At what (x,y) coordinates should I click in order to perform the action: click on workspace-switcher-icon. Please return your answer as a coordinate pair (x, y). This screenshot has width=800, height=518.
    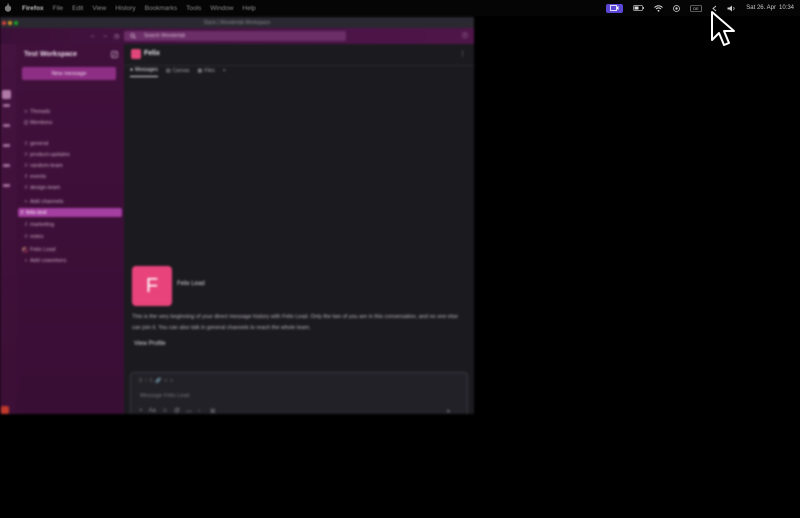
    Looking at the image, I should click on (6, 94).